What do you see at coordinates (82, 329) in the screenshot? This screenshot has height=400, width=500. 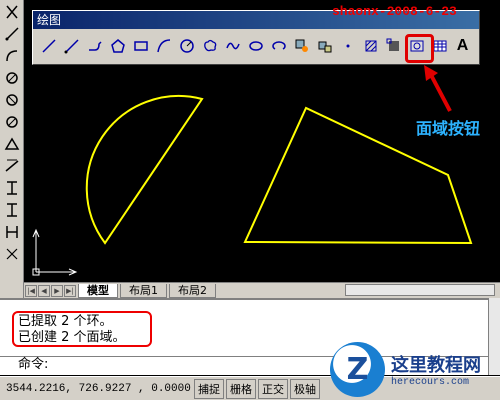 I see `command-output-highlight` at bounding box center [82, 329].